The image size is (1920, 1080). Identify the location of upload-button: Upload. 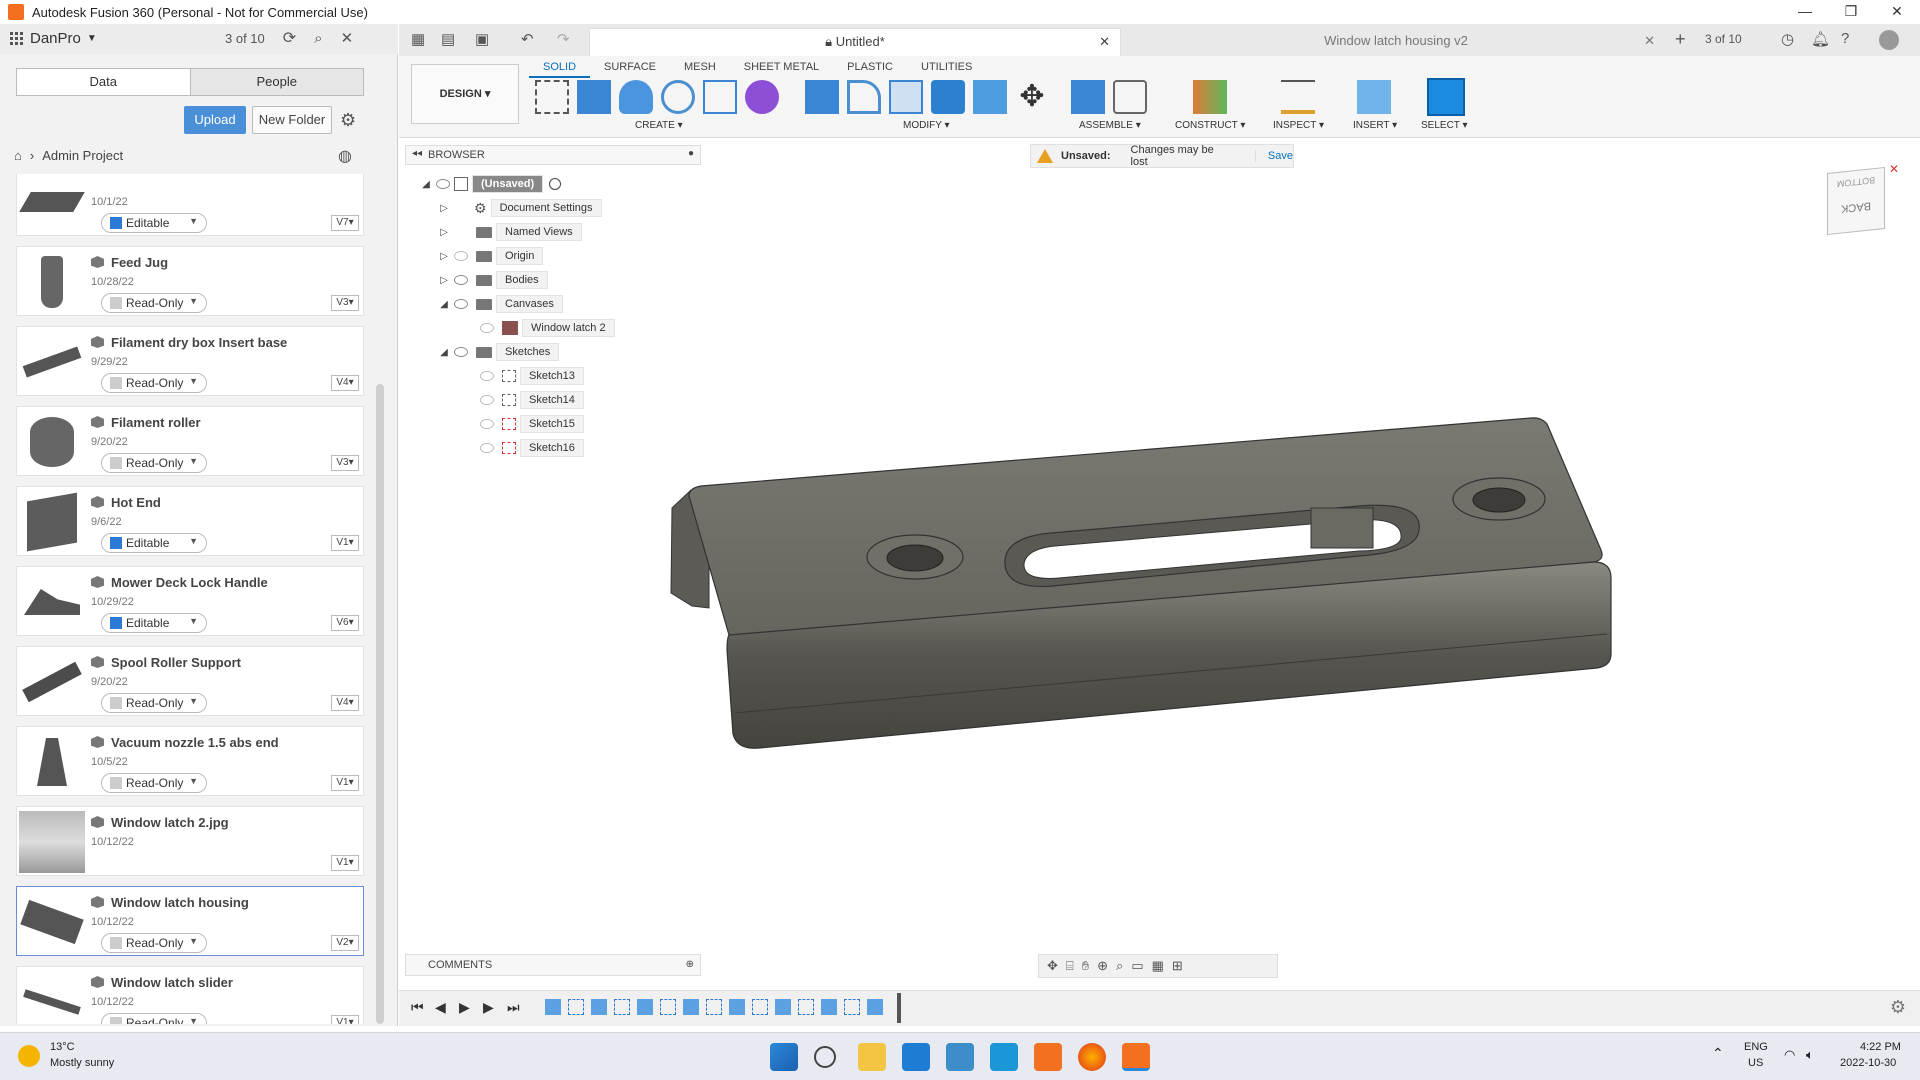
(215, 120).